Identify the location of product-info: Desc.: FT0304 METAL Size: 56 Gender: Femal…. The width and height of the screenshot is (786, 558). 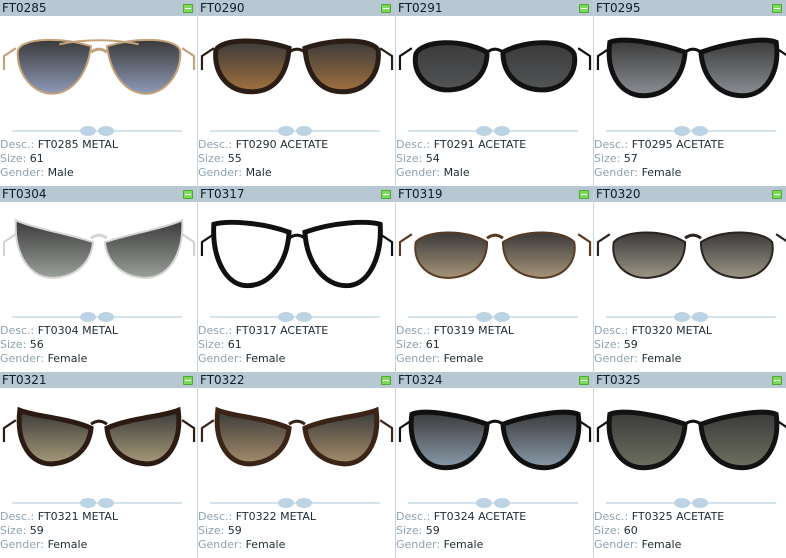
(59, 345).